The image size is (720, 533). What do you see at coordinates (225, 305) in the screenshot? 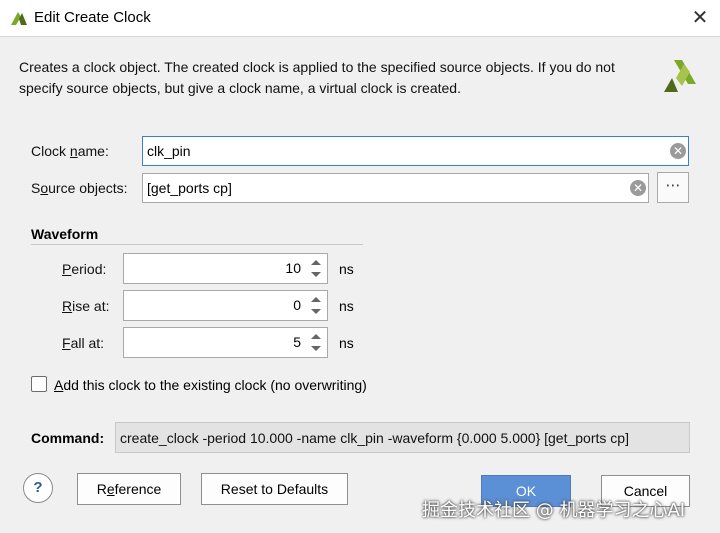
I see `rise-at-spinner: 0` at bounding box center [225, 305].